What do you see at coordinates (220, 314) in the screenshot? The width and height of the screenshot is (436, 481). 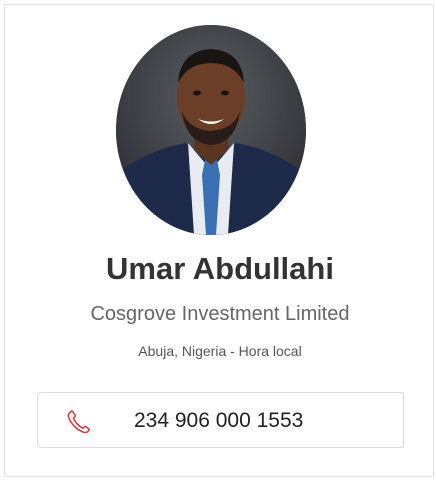 I see `profile-company: Cosgrove Investment Limited` at bounding box center [220, 314].